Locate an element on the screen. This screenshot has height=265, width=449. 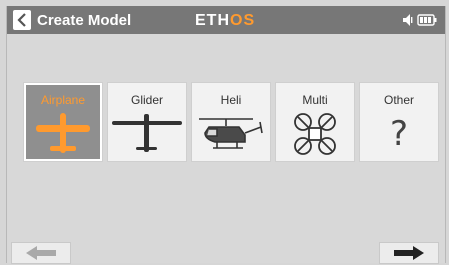
next-button is located at coordinates (409, 253).